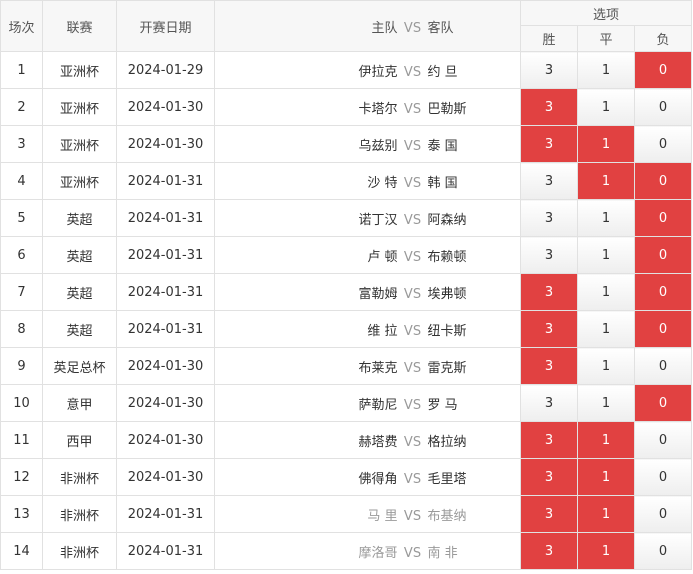 The image size is (693, 574). I want to click on round-number: 11, so click(21, 440).